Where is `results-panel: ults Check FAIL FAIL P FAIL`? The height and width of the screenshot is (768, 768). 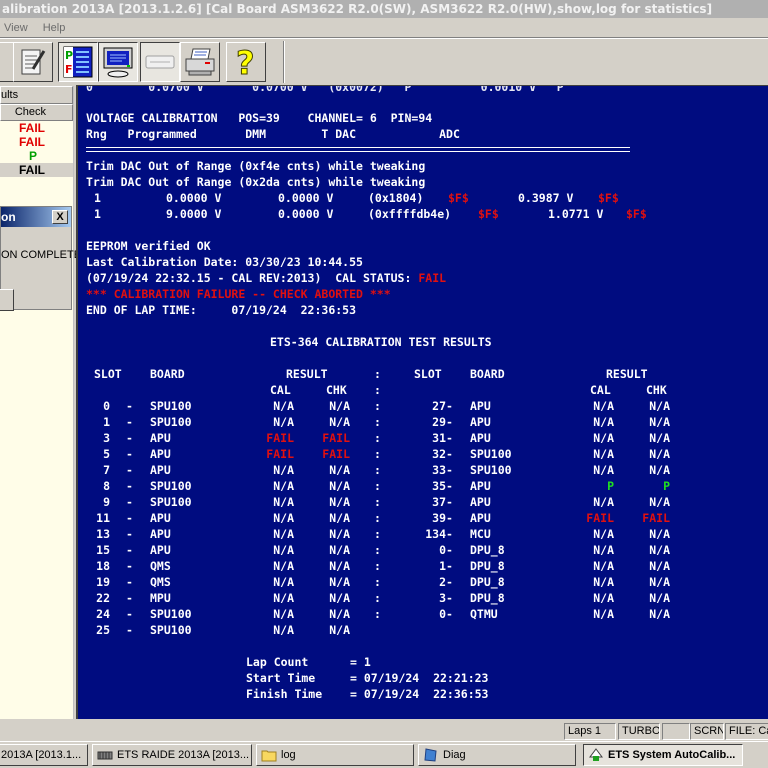 results-panel: ults Check FAIL FAIL P FAIL is located at coordinates (37, 406).